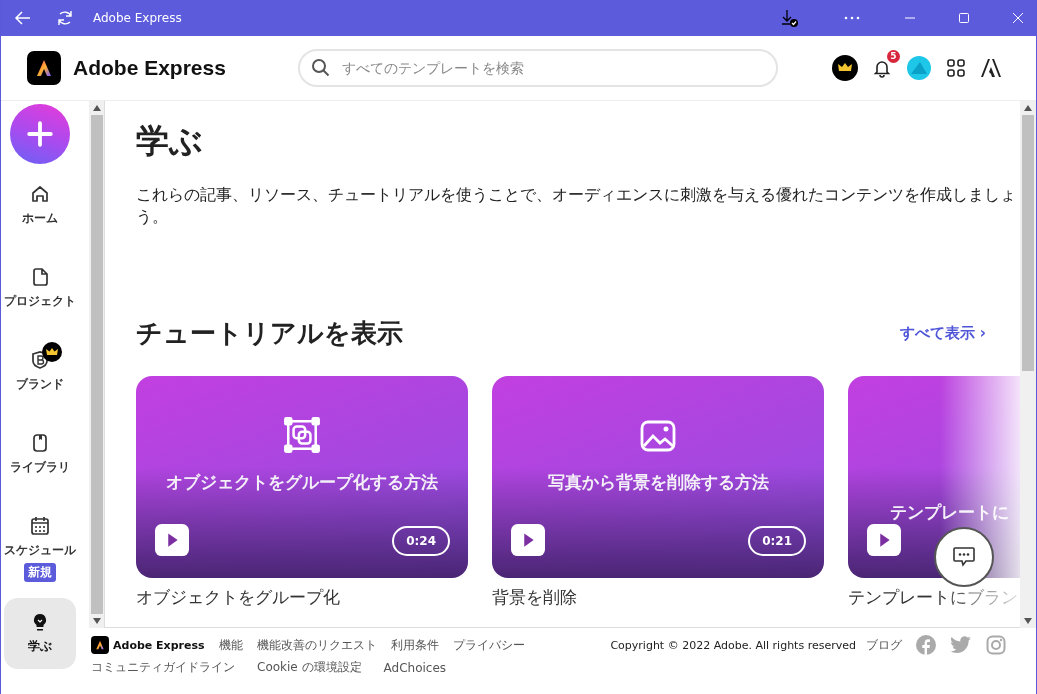  I want to click on tutorial-card: 写真から背景を削除する方法 0:21, so click(658, 477).